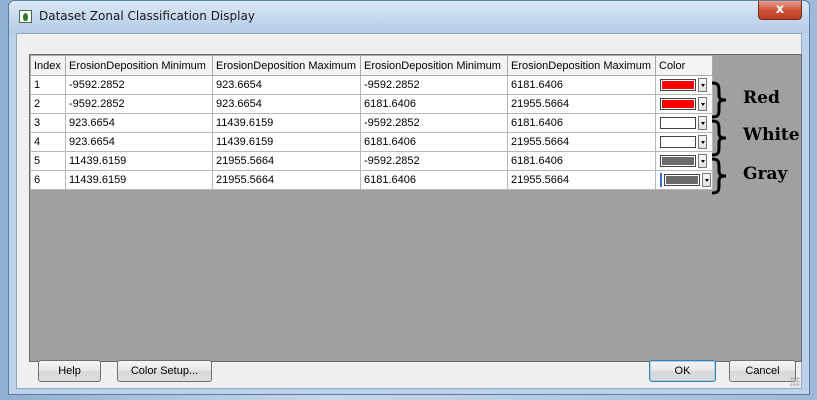  I want to click on label-red: Red, so click(761, 98).